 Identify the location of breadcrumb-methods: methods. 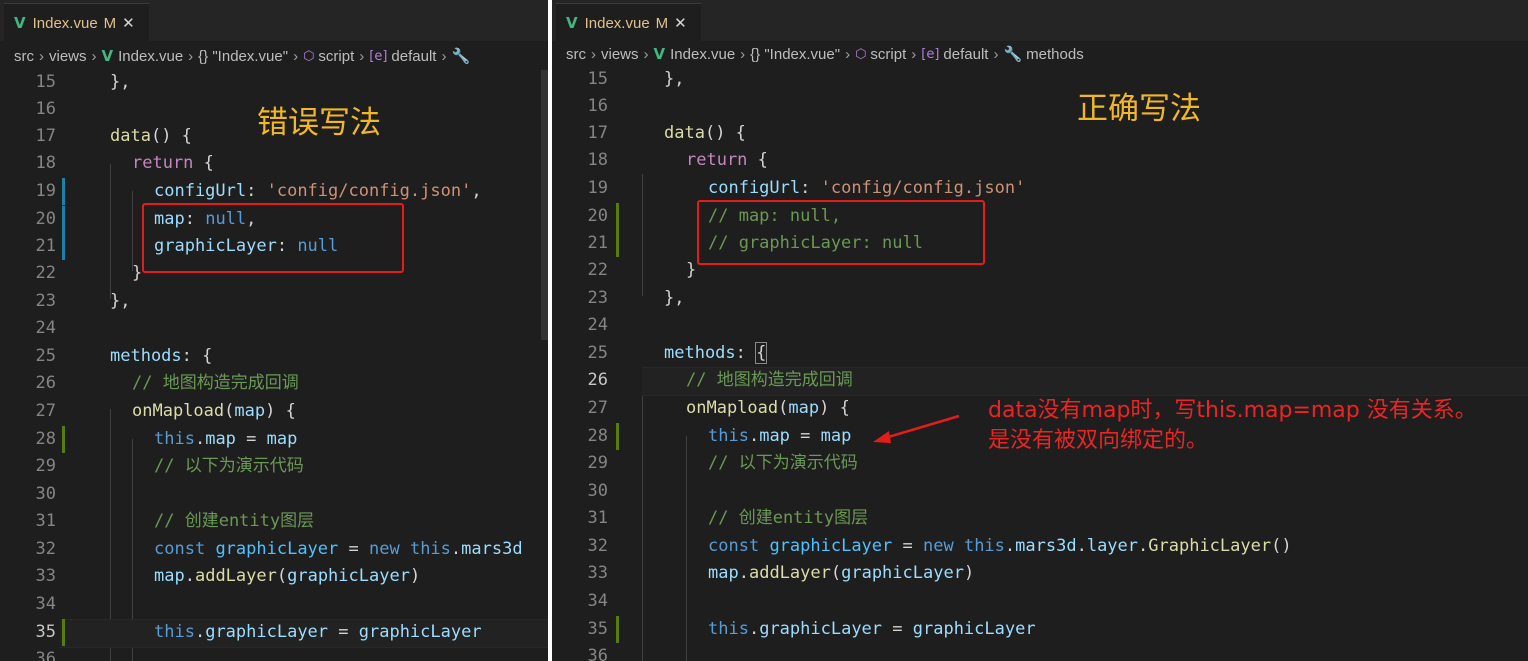
(1055, 54).